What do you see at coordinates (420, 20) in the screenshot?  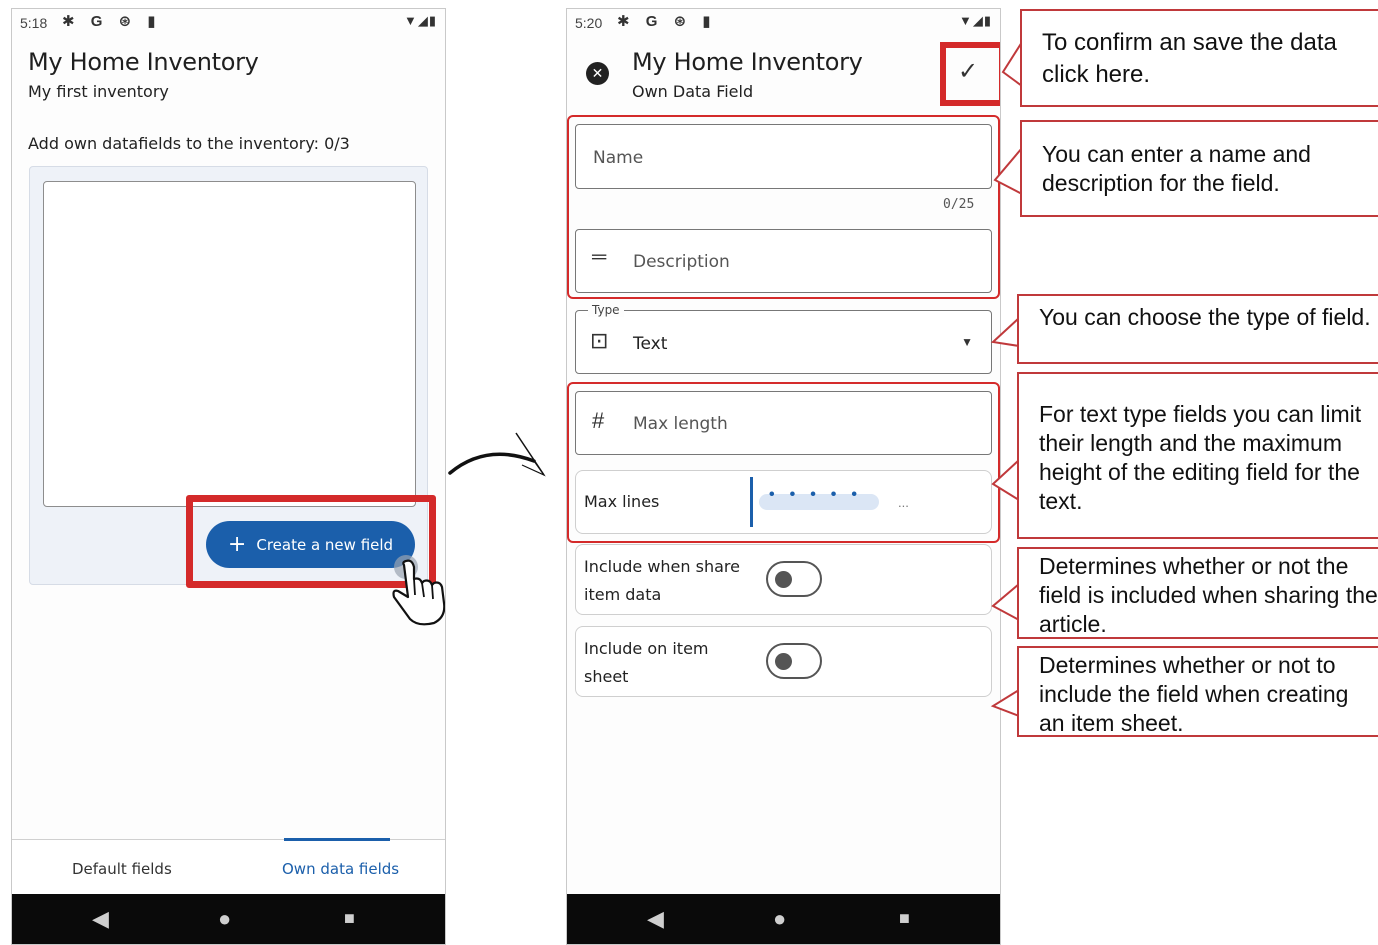 I see `signal-battery-icon: ▼◢▮` at bounding box center [420, 20].